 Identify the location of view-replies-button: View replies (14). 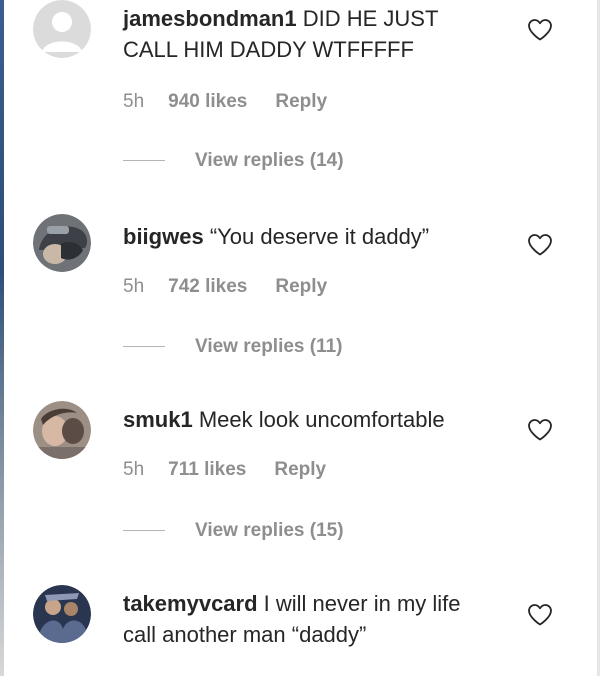
(233, 161).